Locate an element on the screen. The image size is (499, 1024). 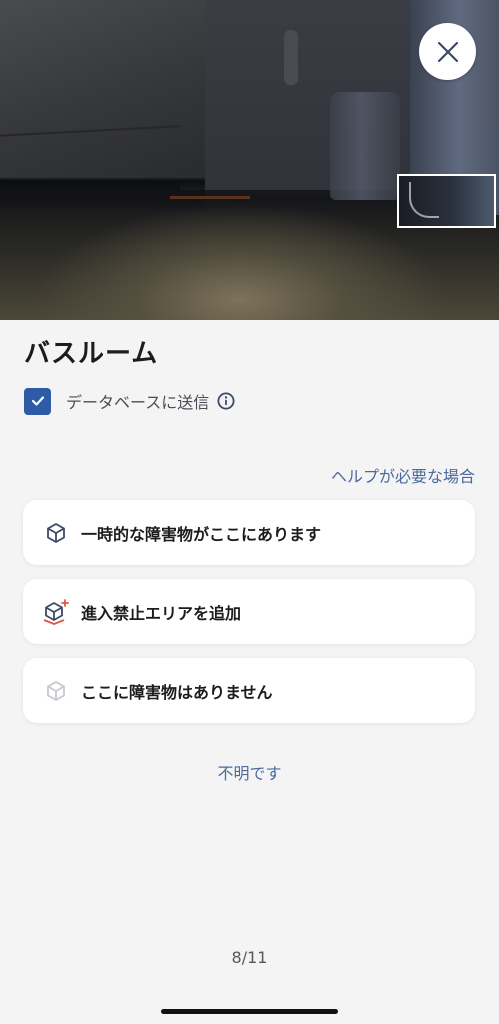
option-temporary-obstacle: 一時的な障害物がここにあります is located at coordinates (249, 532).